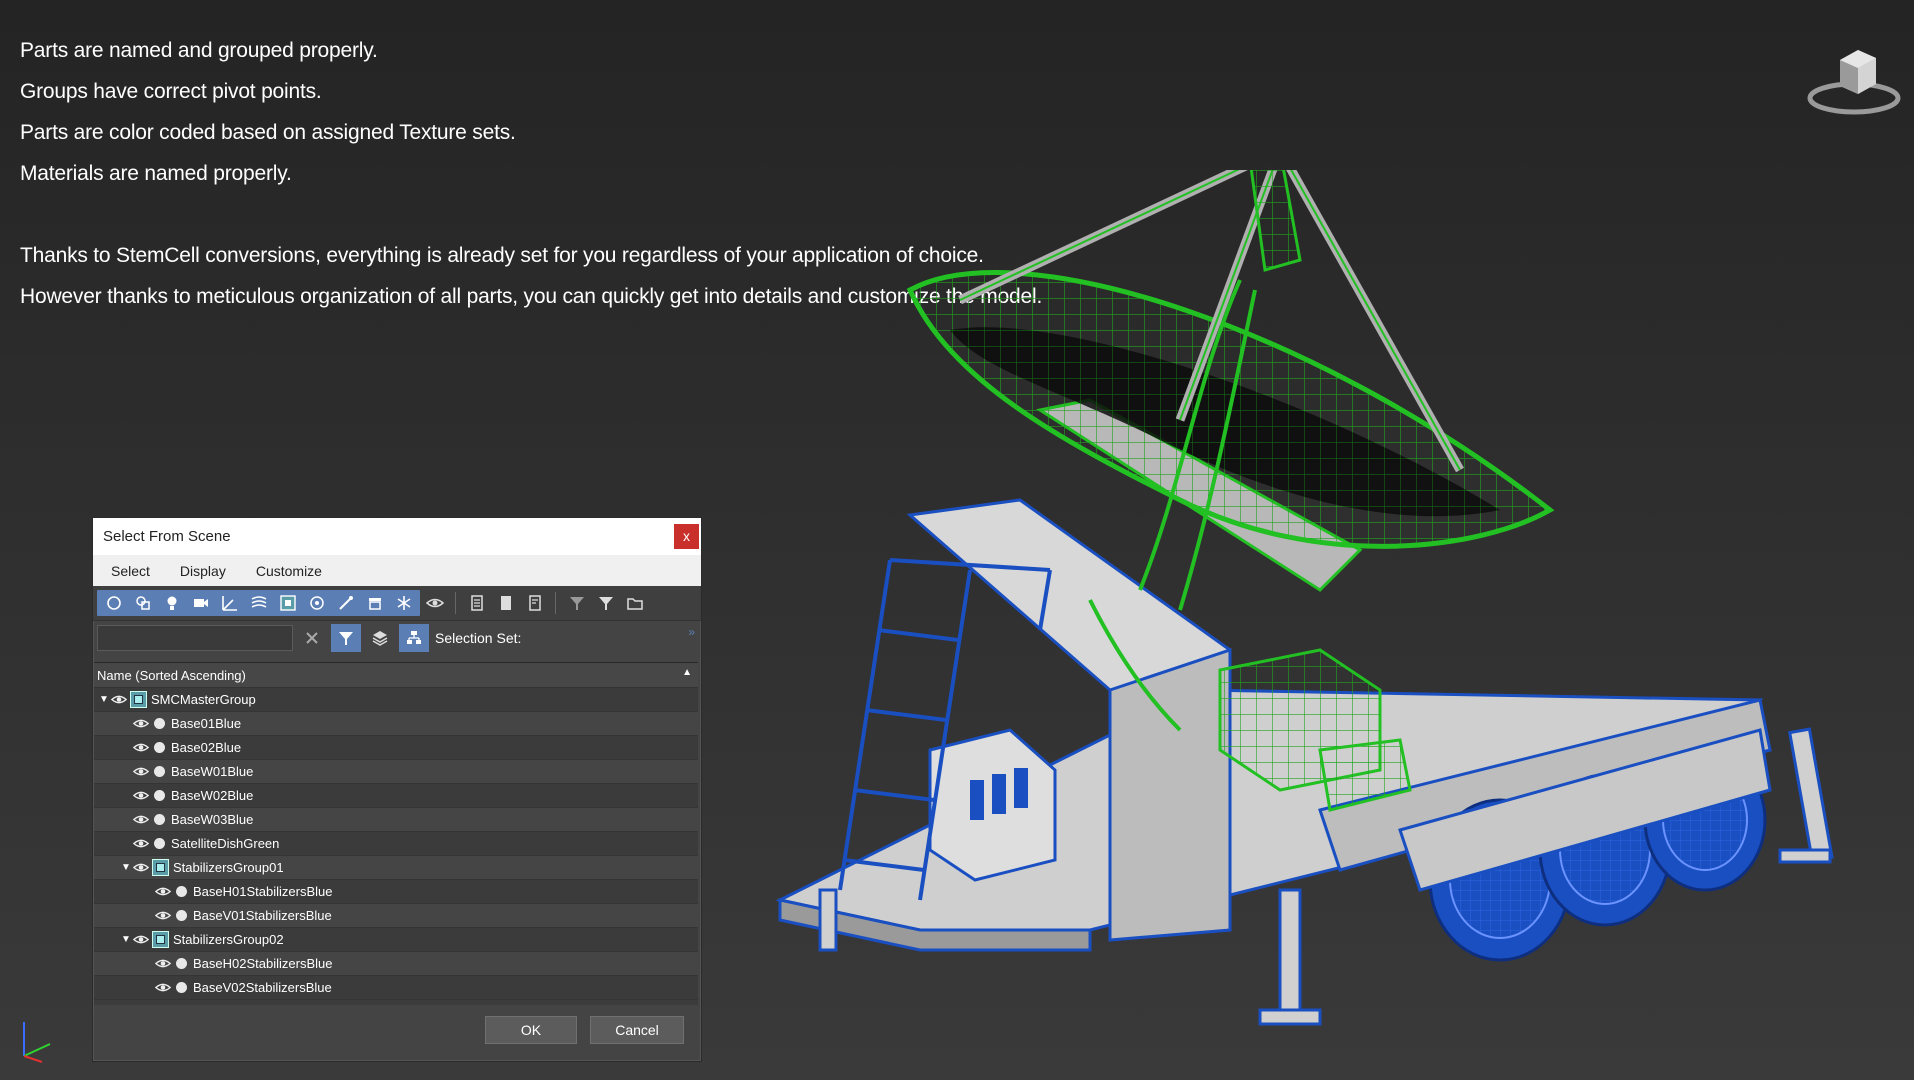 This screenshot has height=1080, width=1914. I want to click on menu-customize: Customize, so click(286, 571).